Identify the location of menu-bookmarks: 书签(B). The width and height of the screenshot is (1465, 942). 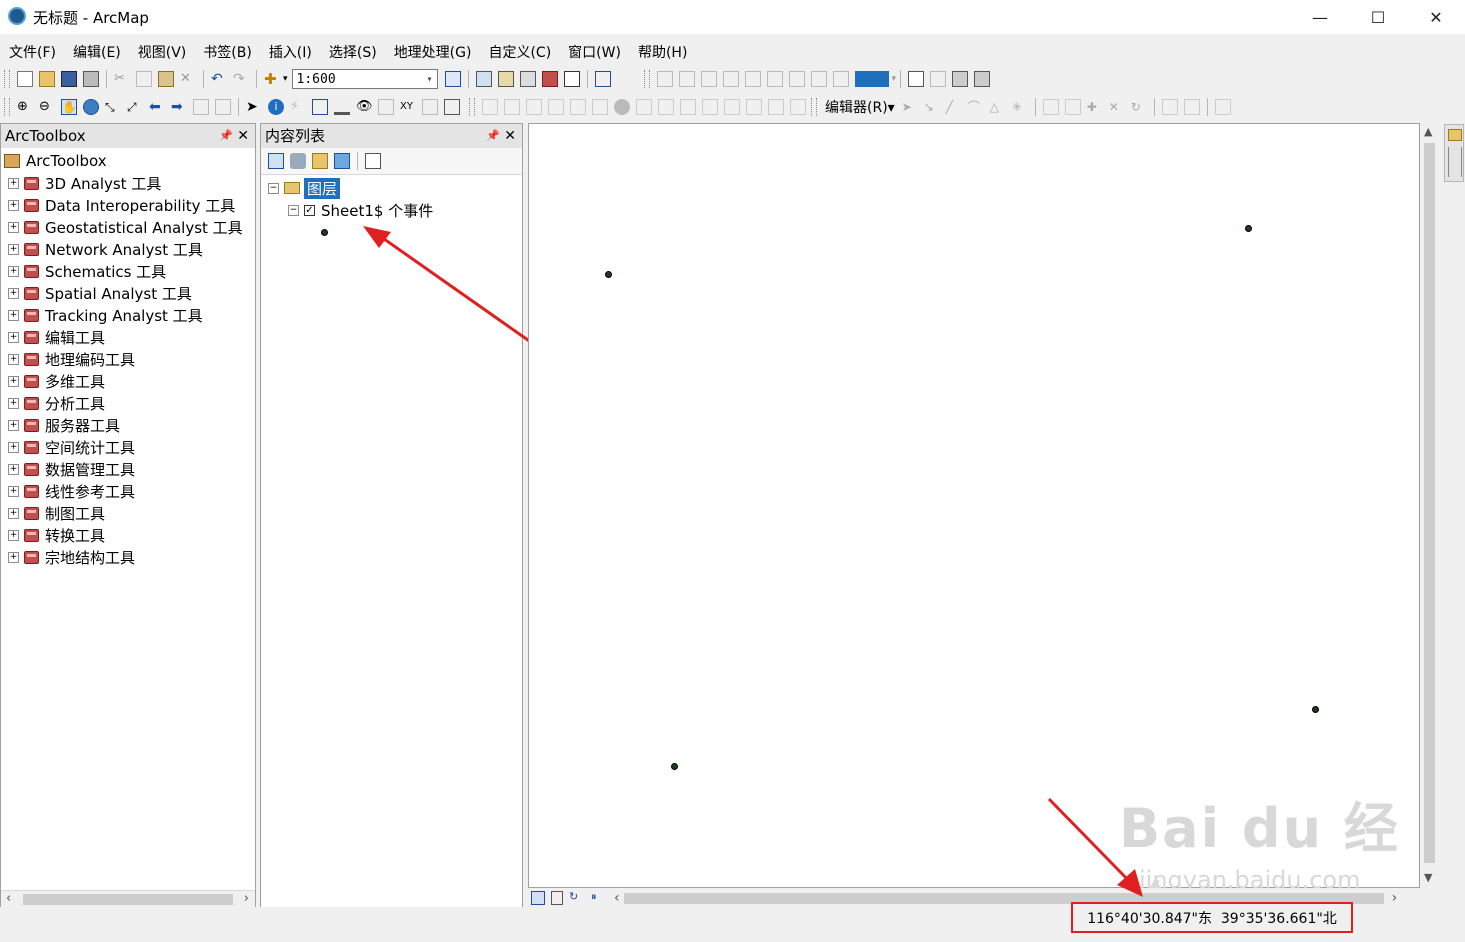
(227, 51).